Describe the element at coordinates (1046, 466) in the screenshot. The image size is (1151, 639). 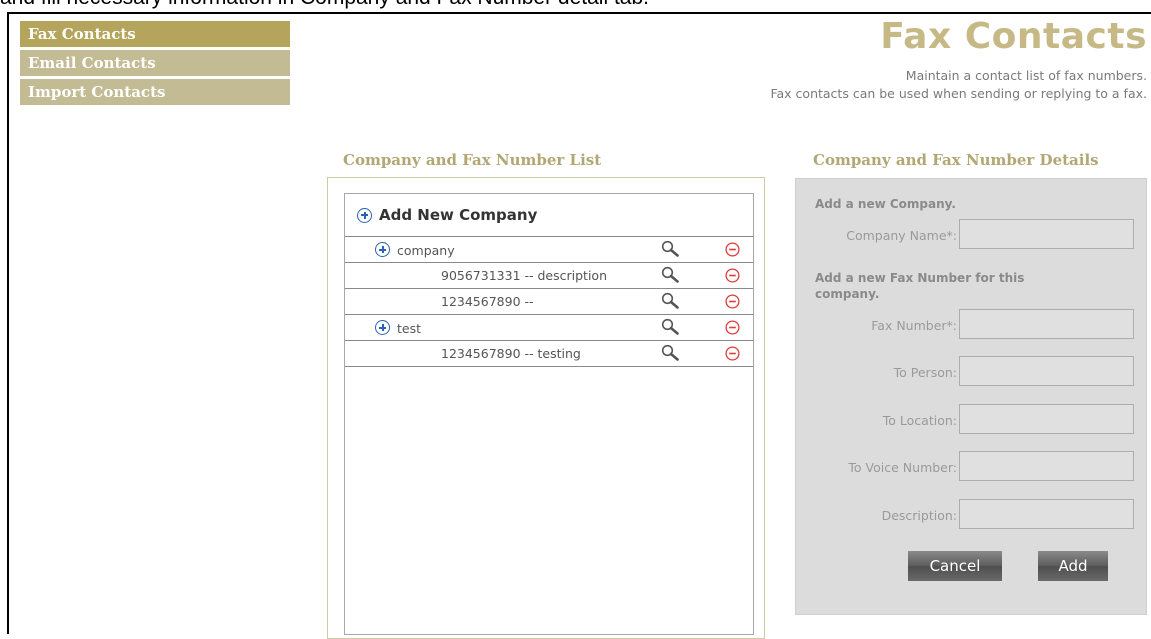
I see `to-voice-number-input` at that location.